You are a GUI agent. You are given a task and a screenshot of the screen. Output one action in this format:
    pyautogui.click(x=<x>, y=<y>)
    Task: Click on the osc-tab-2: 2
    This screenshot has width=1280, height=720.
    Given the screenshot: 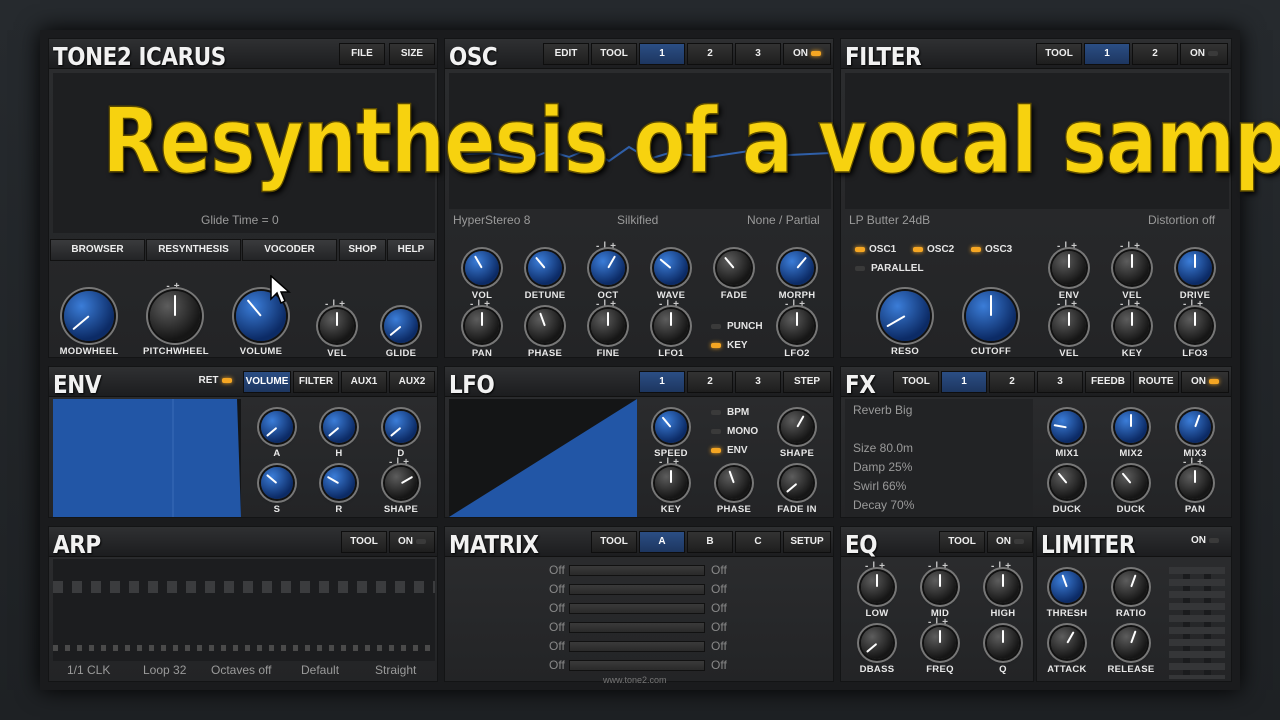 What is the action you would take?
    pyautogui.click(x=710, y=54)
    